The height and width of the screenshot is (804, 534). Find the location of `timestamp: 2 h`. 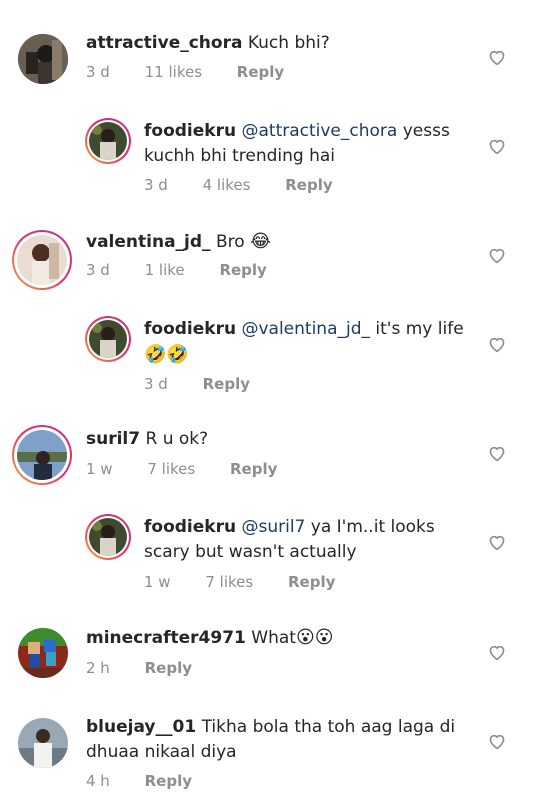

timestamp: 2 h is located at coordinates (98, 668).